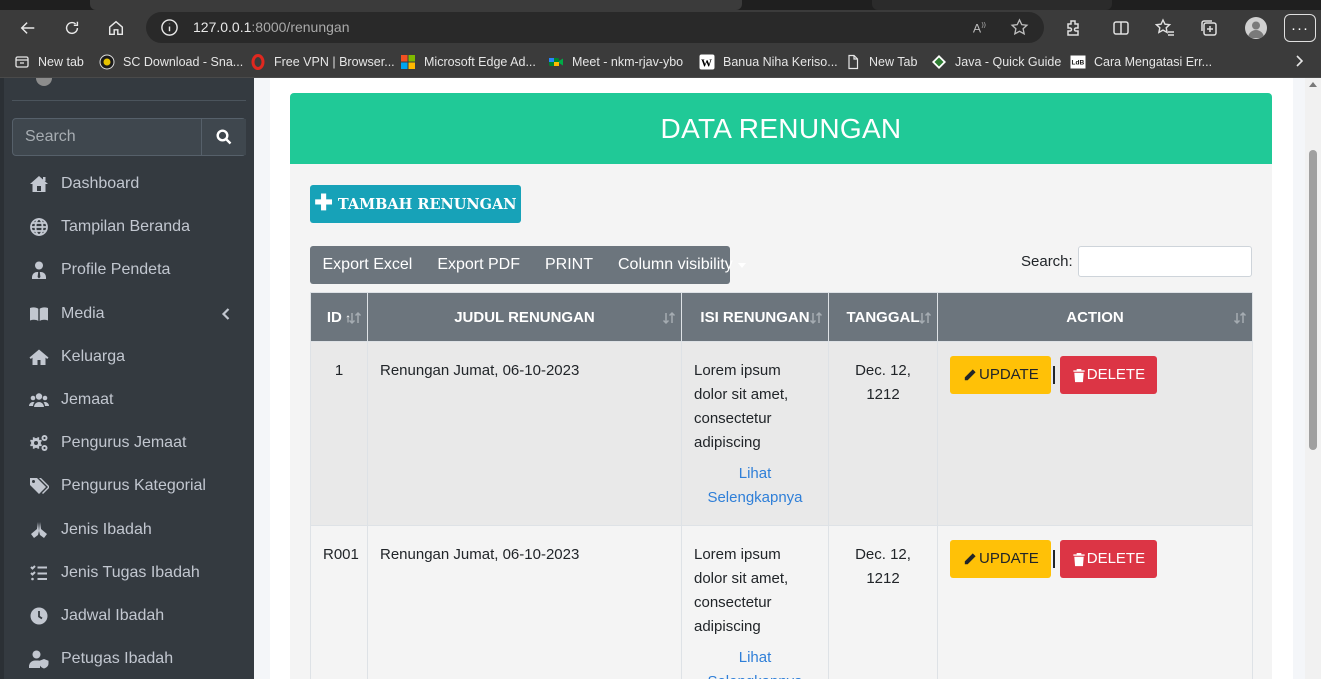  I want to click on profile-avatar-icon, so click(1256, 28).